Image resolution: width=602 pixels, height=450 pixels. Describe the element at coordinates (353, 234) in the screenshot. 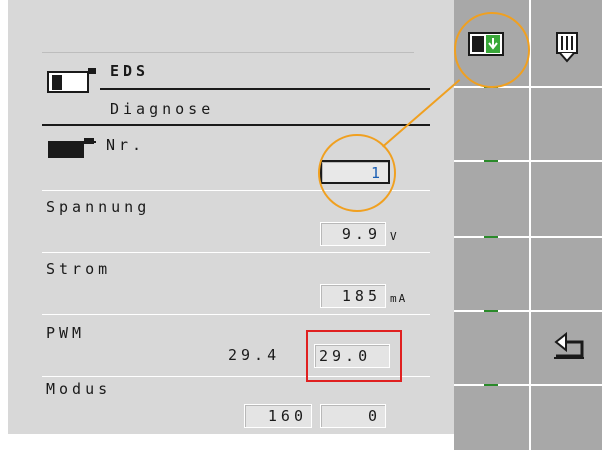

I see `spannung-value: 9.9` at that location.